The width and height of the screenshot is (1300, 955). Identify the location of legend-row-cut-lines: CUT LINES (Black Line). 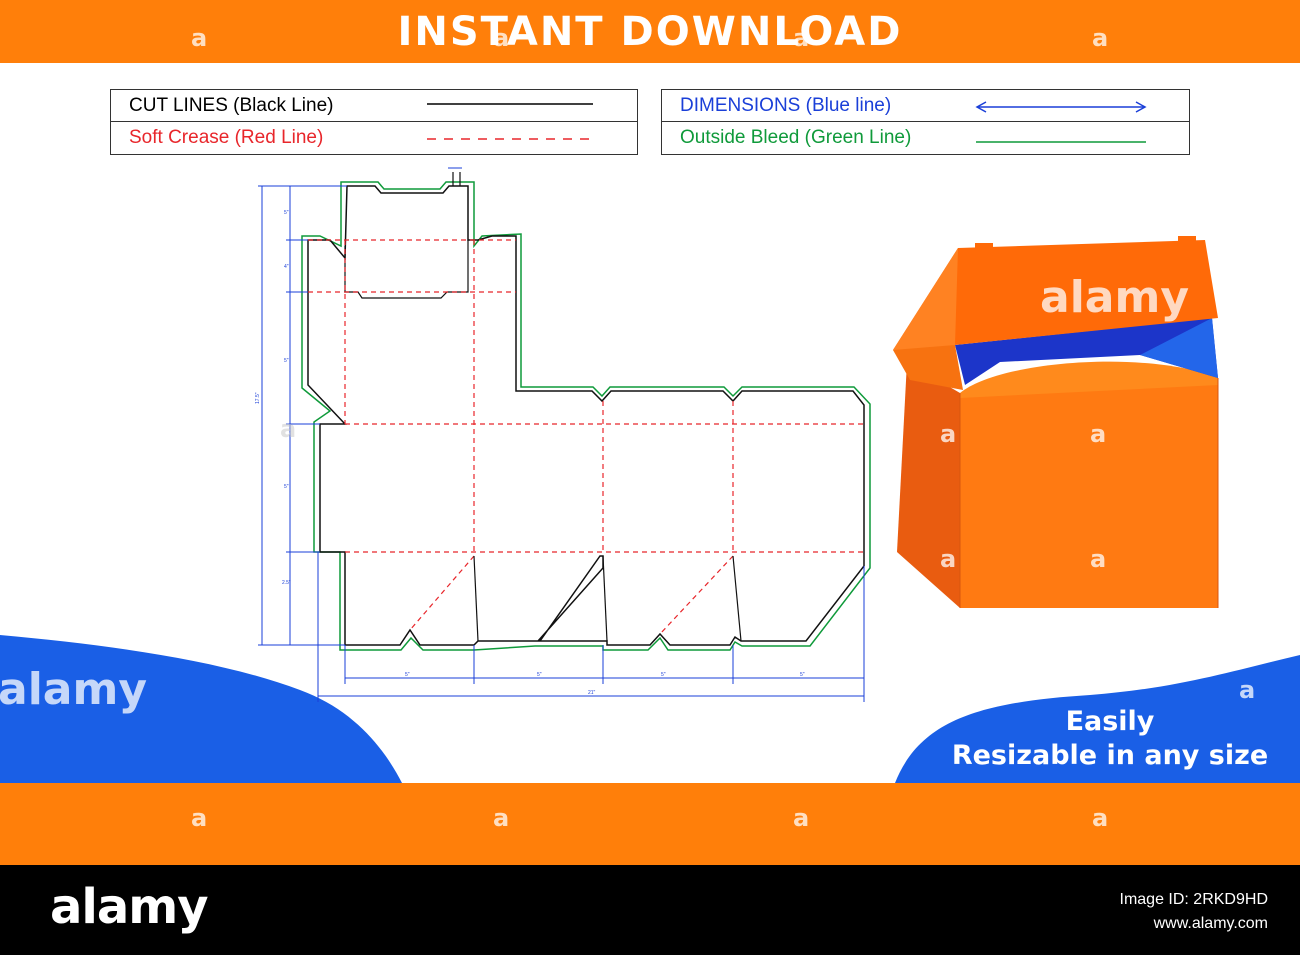
(374, 106).